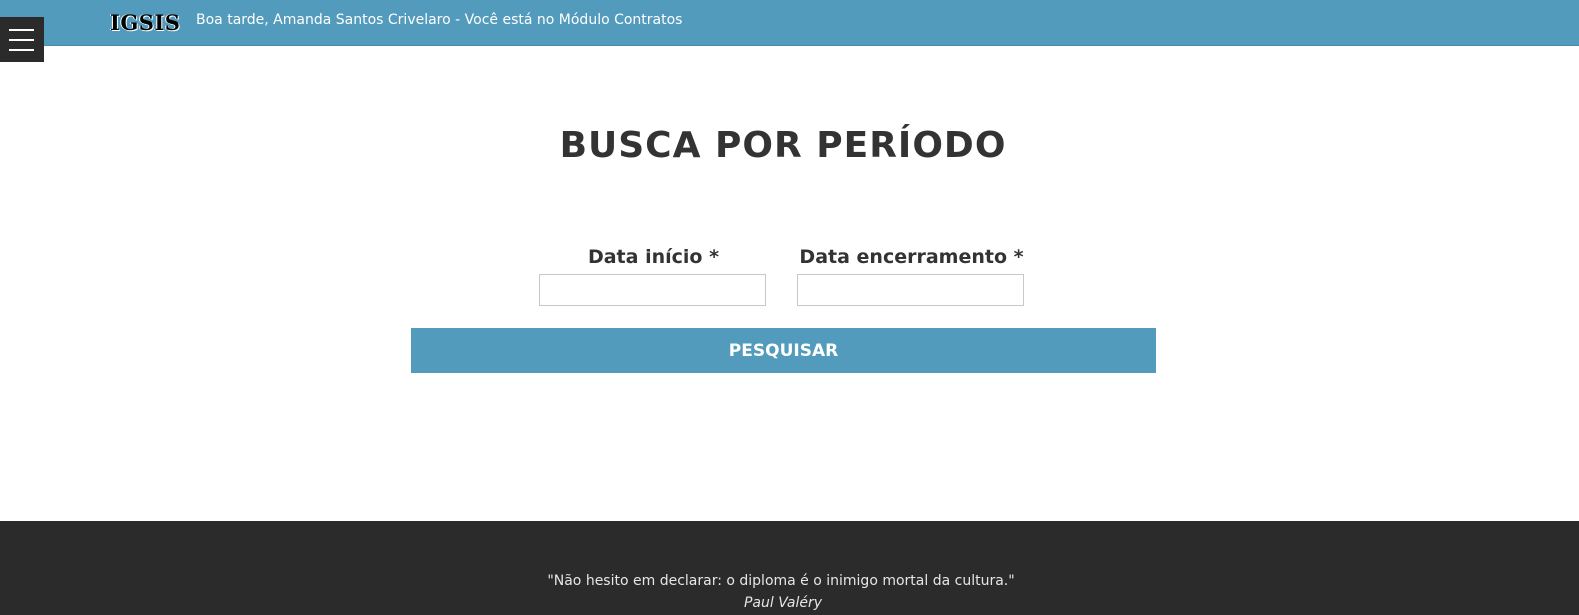  I want to click on menu-button, so click(22, 39).